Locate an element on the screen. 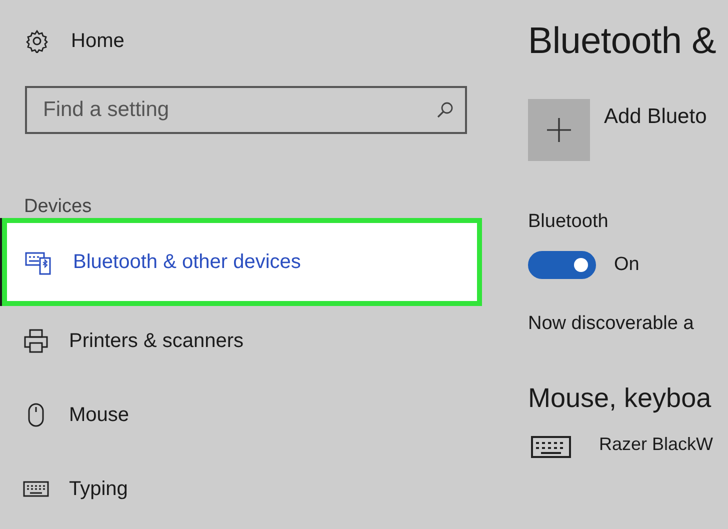 Image resolution: width=728 pixels, height=529 pixels. printer-icon is located at coordinates (36, 341).